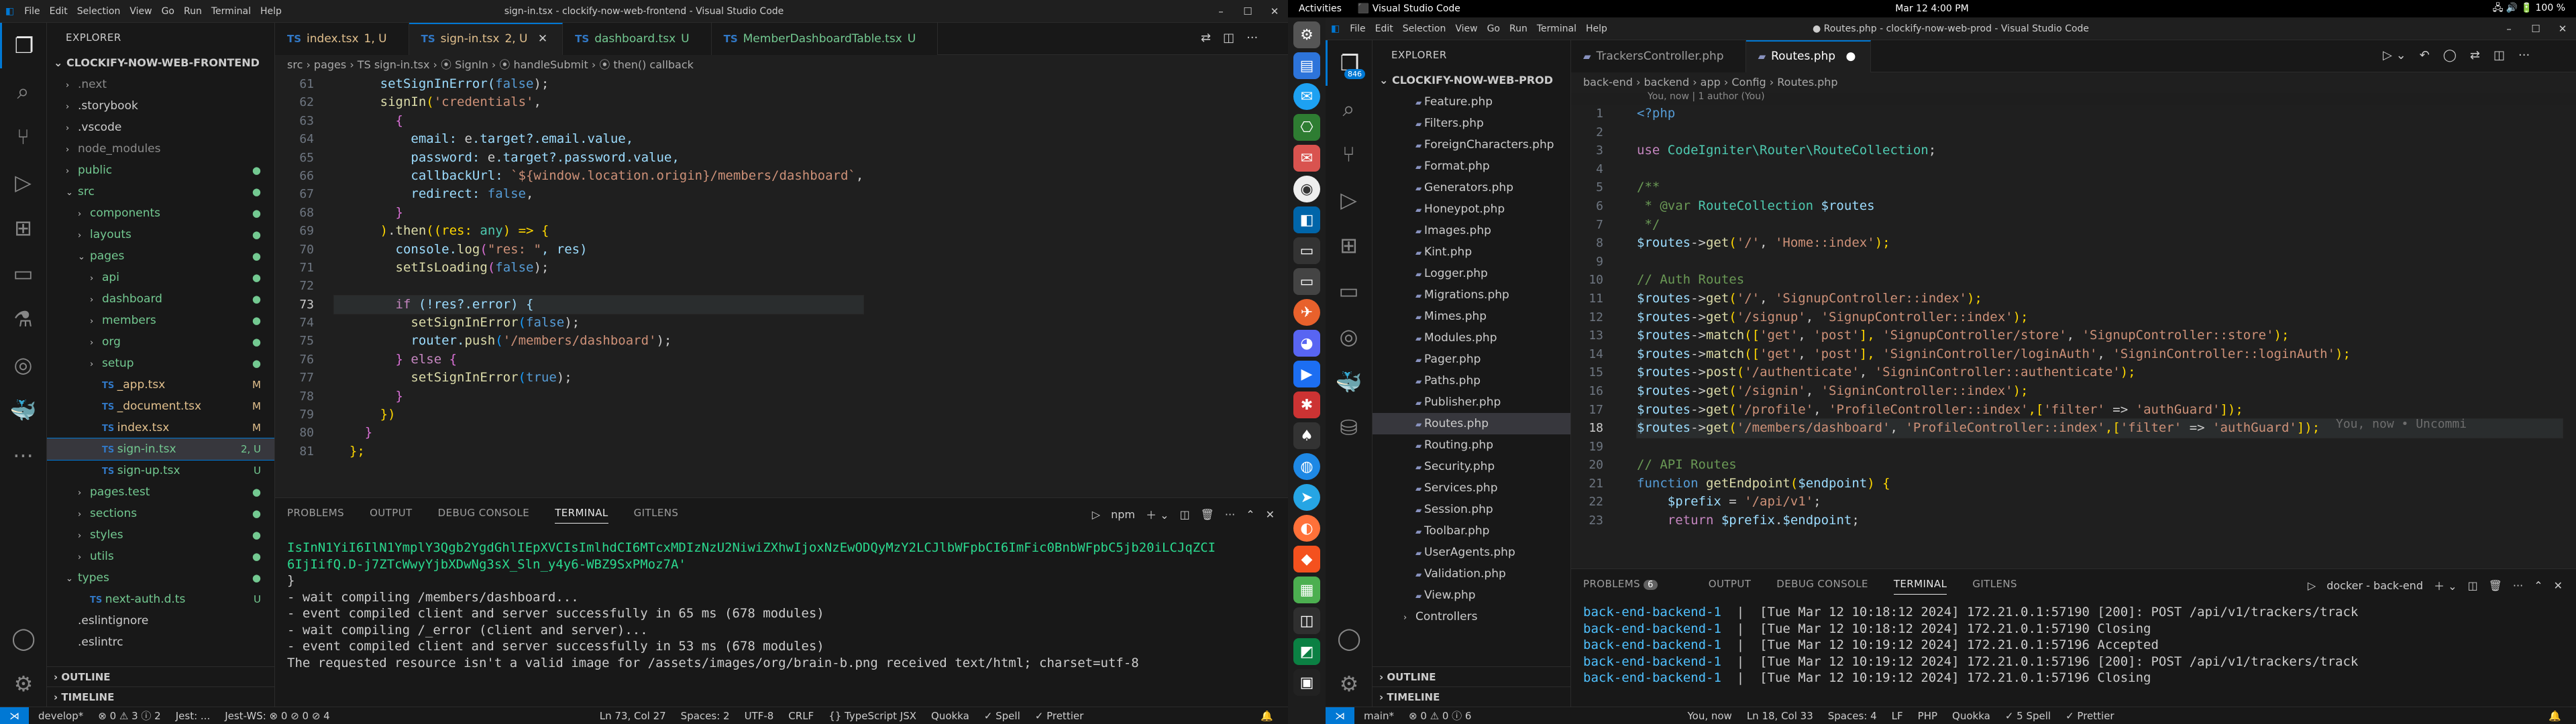 Image resolution: width=2576 pixels, height=724 pixels. Describe the element at coordinates (160, 63) in the screenshot. I see `project-root: ⌄ CLOCKIFY-NOW-WEB-FRONTEND` at that location.